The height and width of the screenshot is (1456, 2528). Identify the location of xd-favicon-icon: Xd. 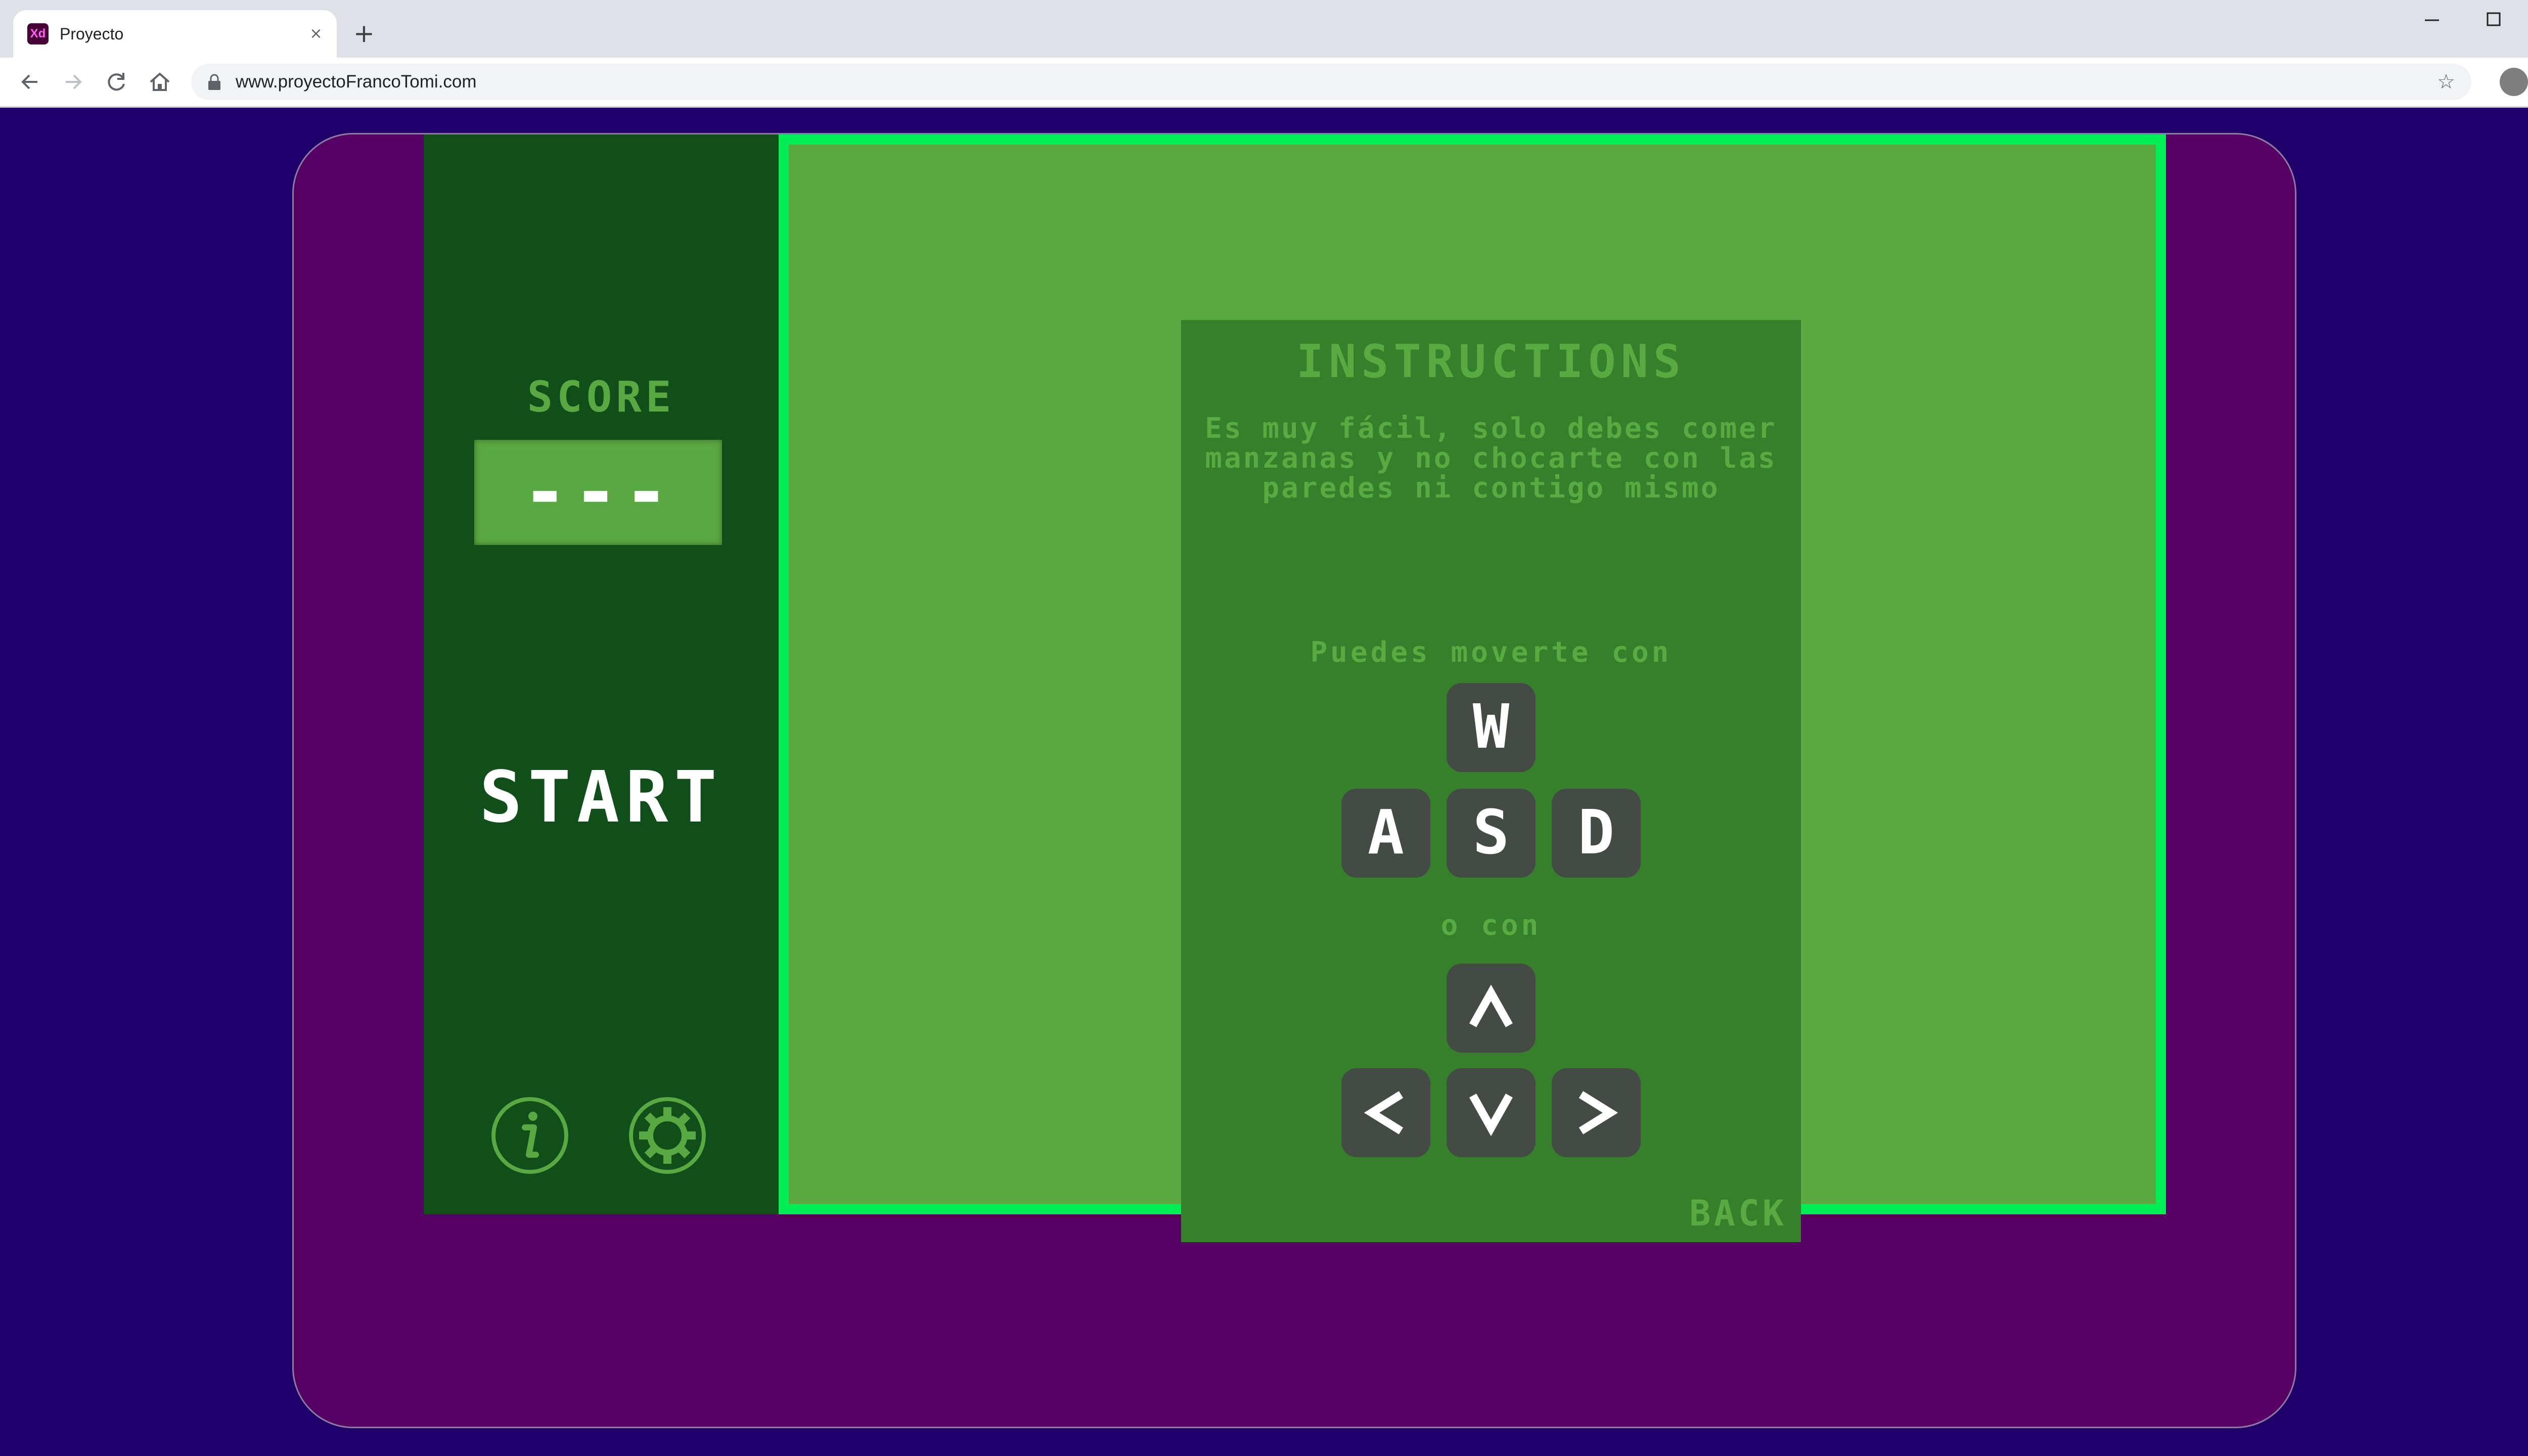
(38, 33).